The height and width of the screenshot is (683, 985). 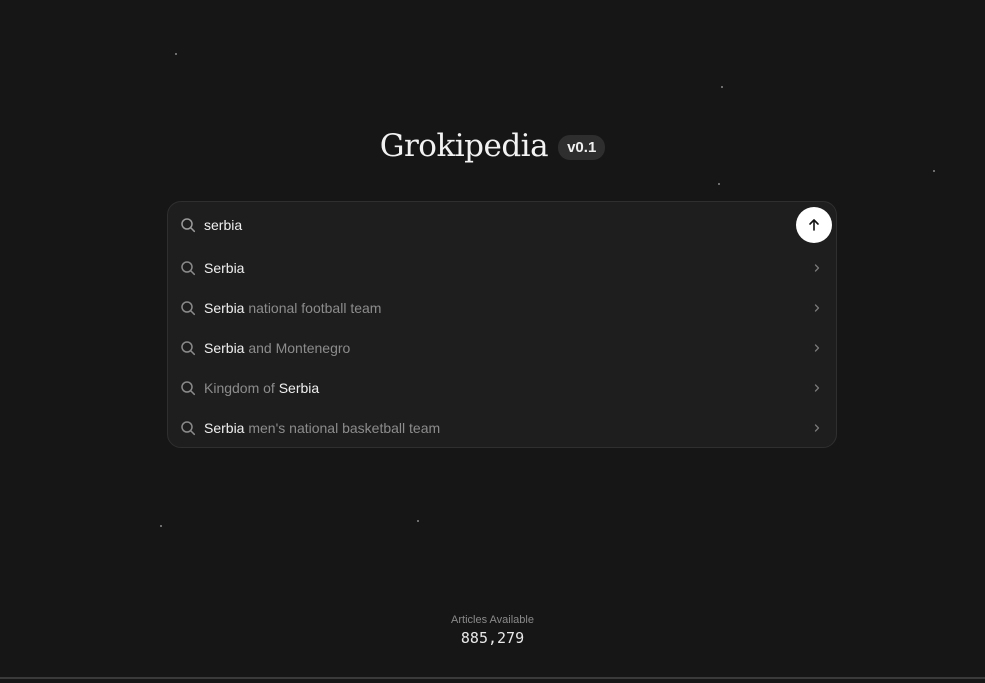 I want to click on suggestion-item: Kingdom of Serbia, so click(x=502, y=388).